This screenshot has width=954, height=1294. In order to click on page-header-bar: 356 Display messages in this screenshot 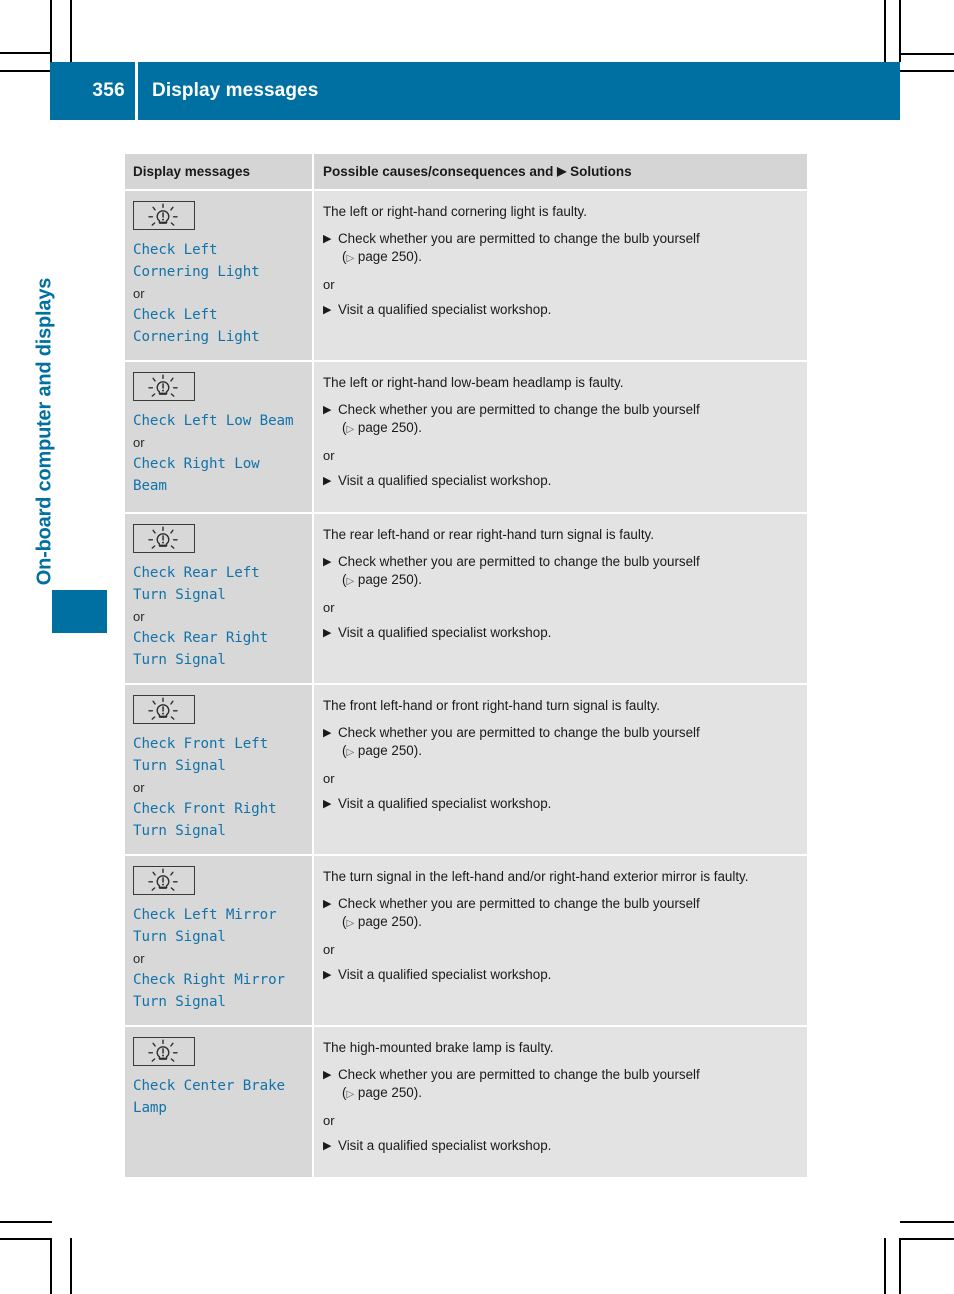, I will do `click(475, 91)`.